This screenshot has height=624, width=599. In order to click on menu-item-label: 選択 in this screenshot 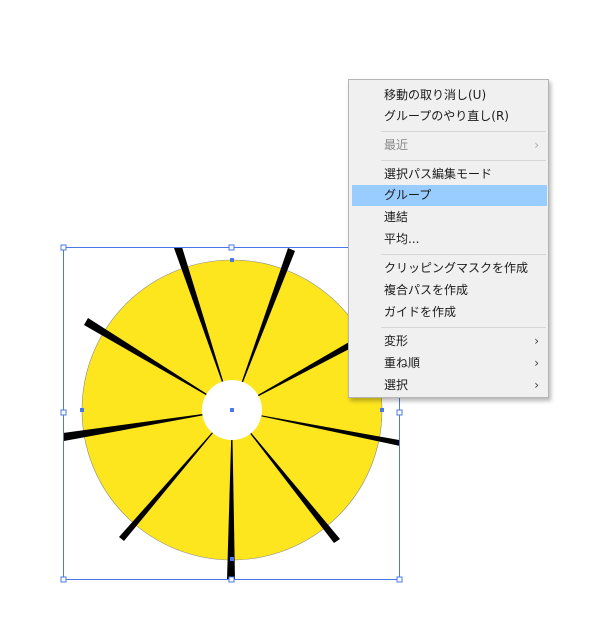, I will do `click(396, 385)`.